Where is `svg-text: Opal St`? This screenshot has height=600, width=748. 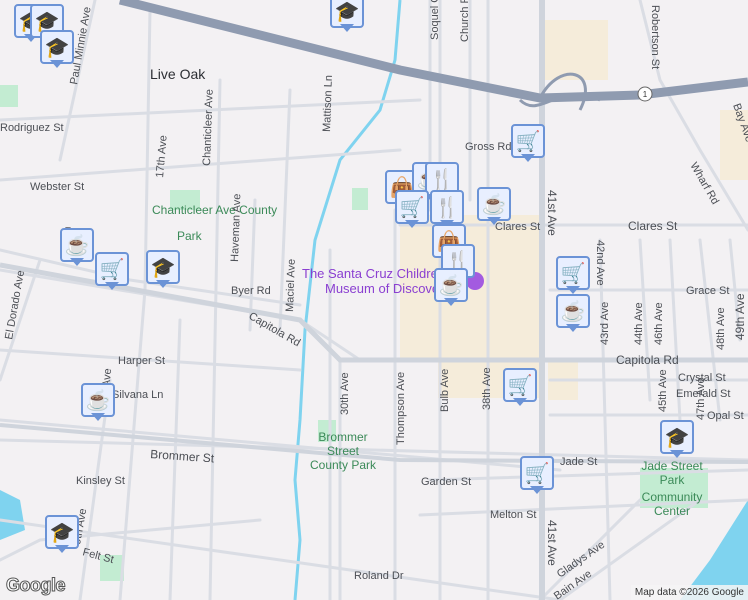
svg-text: Opal St is located at coordinates (725, 416).